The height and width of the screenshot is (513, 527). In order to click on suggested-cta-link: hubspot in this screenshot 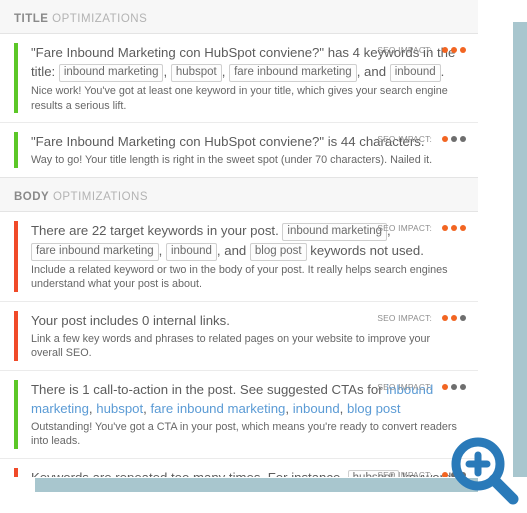, I will do `click(119, 408)`.